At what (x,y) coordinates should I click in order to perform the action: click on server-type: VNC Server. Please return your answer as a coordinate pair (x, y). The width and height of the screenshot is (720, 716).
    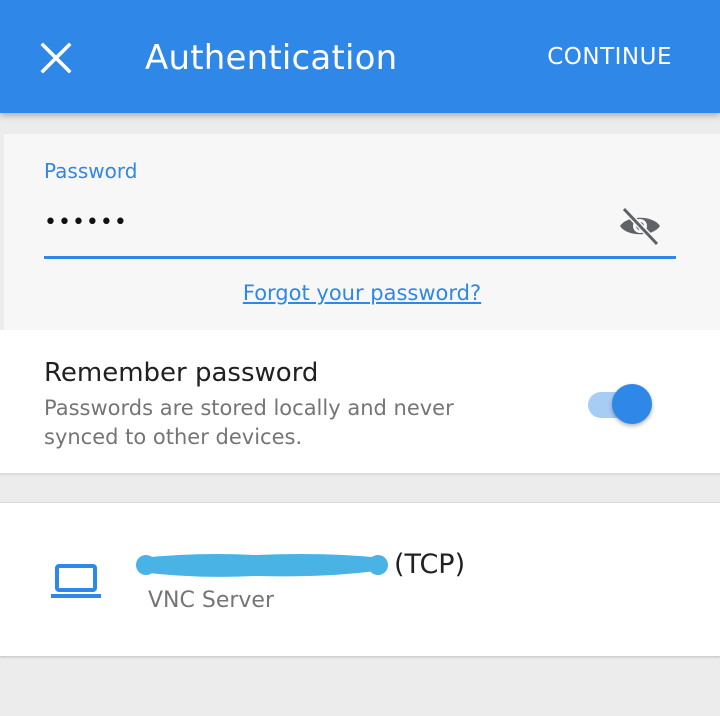
    Looking at the image, I should click on (211, 600).